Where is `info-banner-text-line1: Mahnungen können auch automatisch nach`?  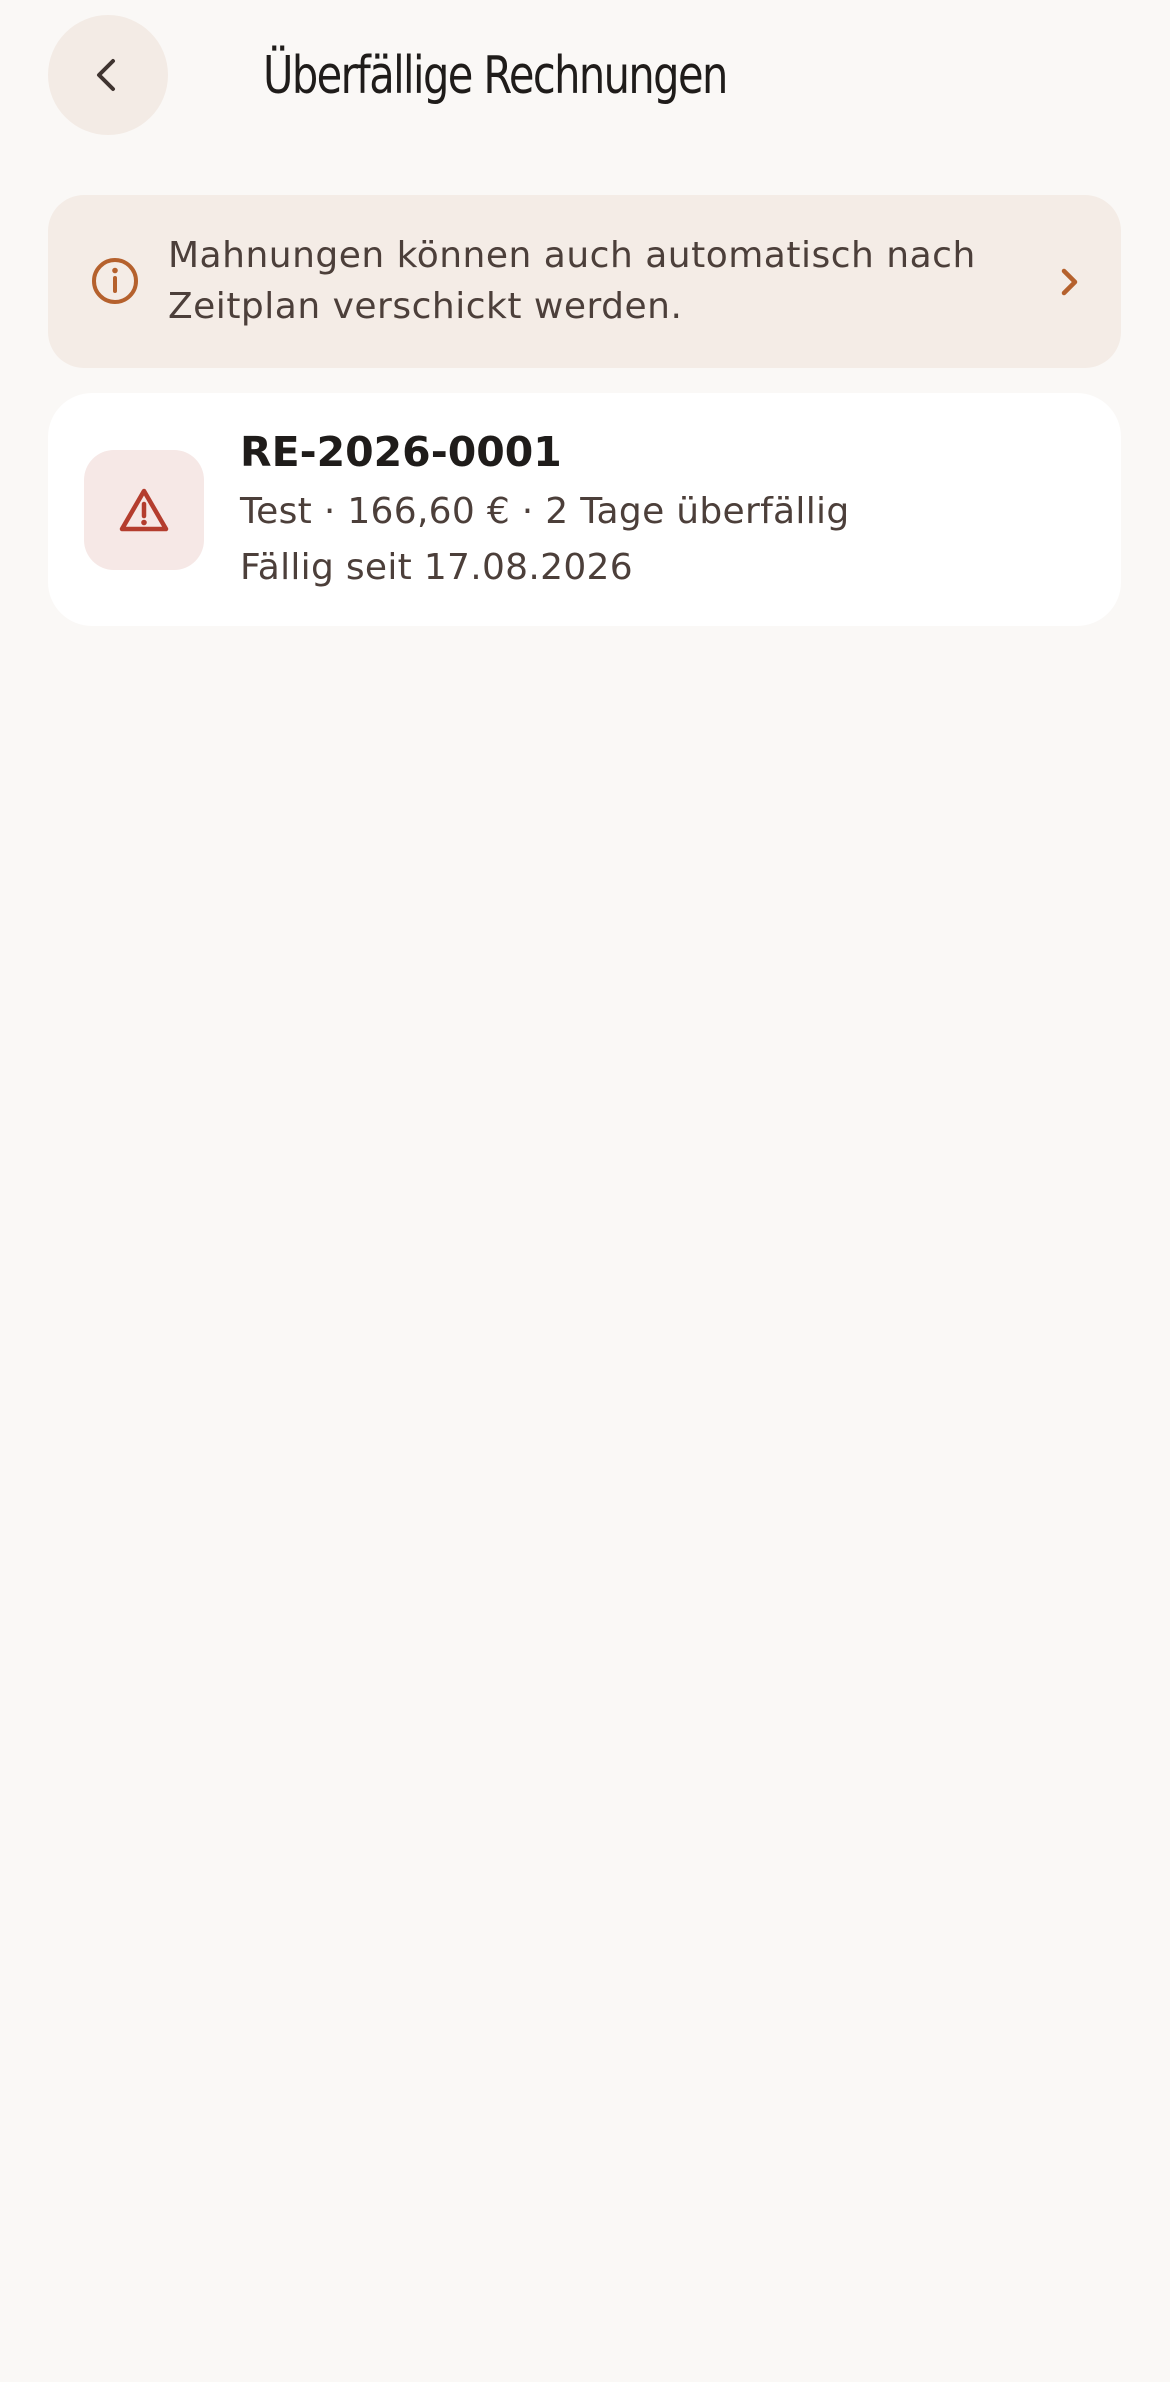
info-banner-text-line1: Mahnungen können auch automatisch nach is located at coordinates (572, 255).